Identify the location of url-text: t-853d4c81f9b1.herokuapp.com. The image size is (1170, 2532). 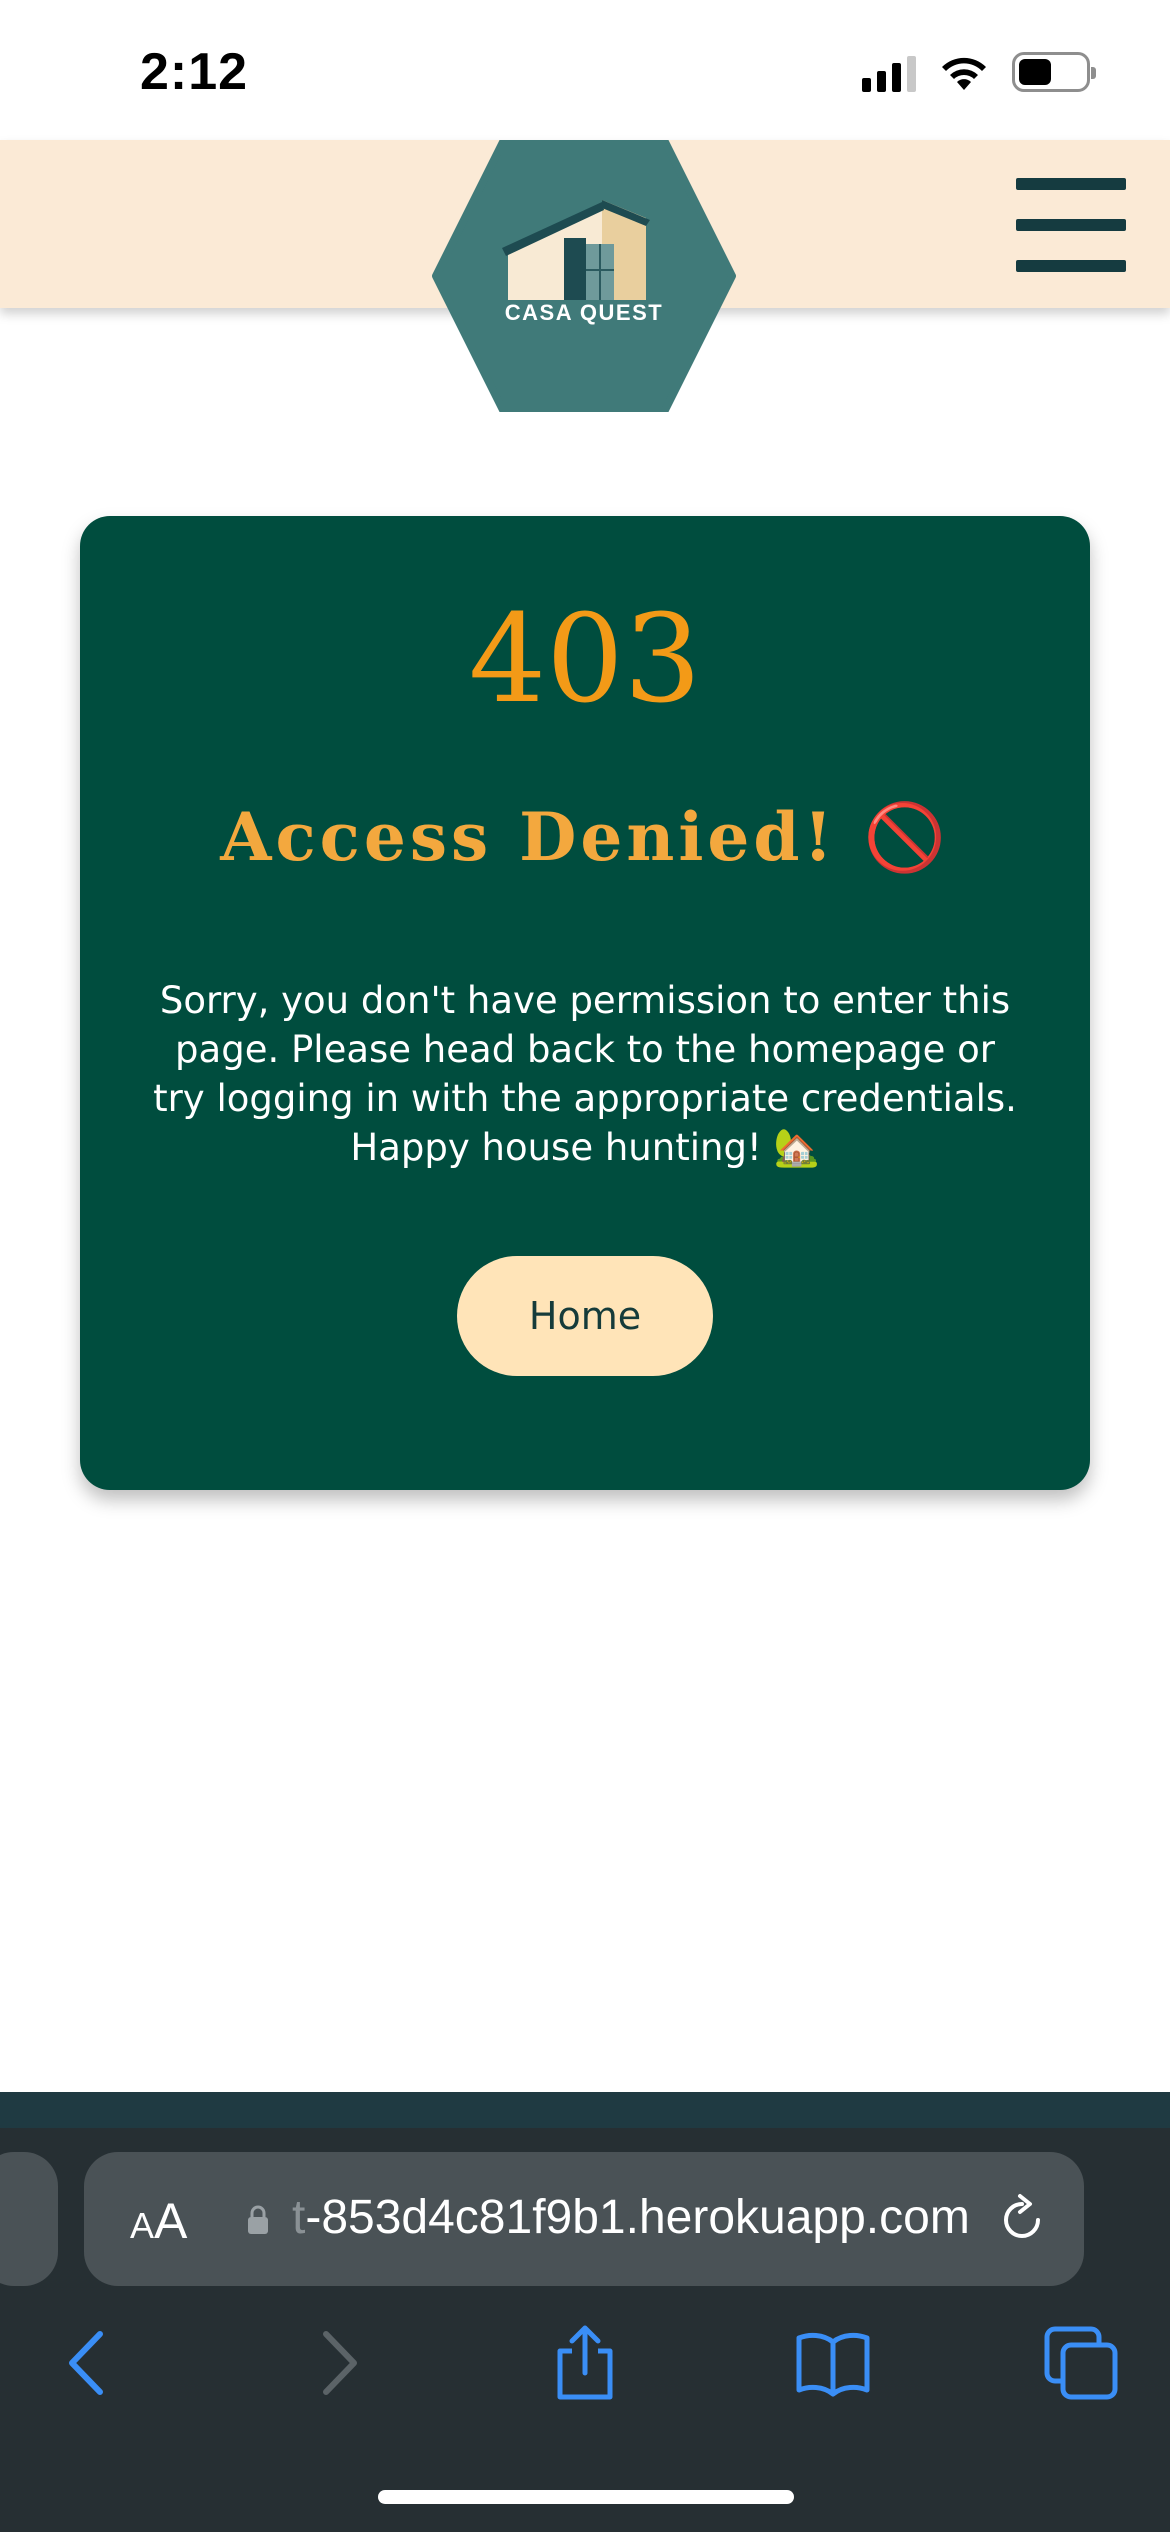
(662, 2217).